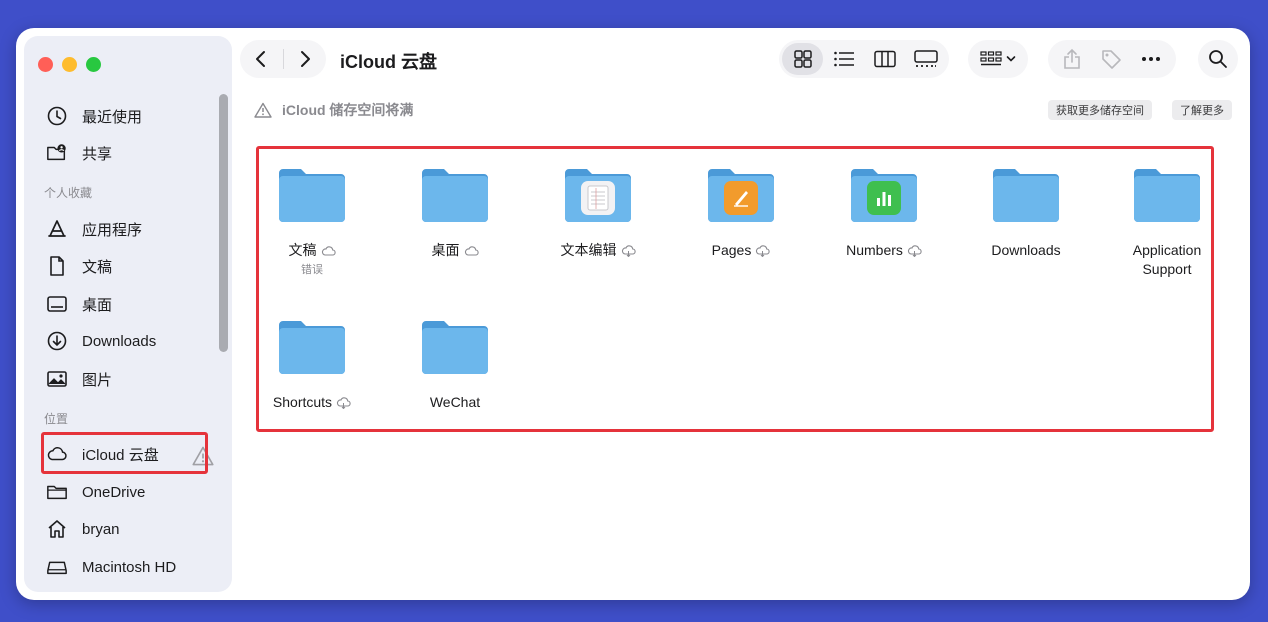 This screenshot has height=622, width=1268. What do you see at coordinates (741, 250) in the screenshot?
I see `file-name: Pages` at bounding box center [741, 250].